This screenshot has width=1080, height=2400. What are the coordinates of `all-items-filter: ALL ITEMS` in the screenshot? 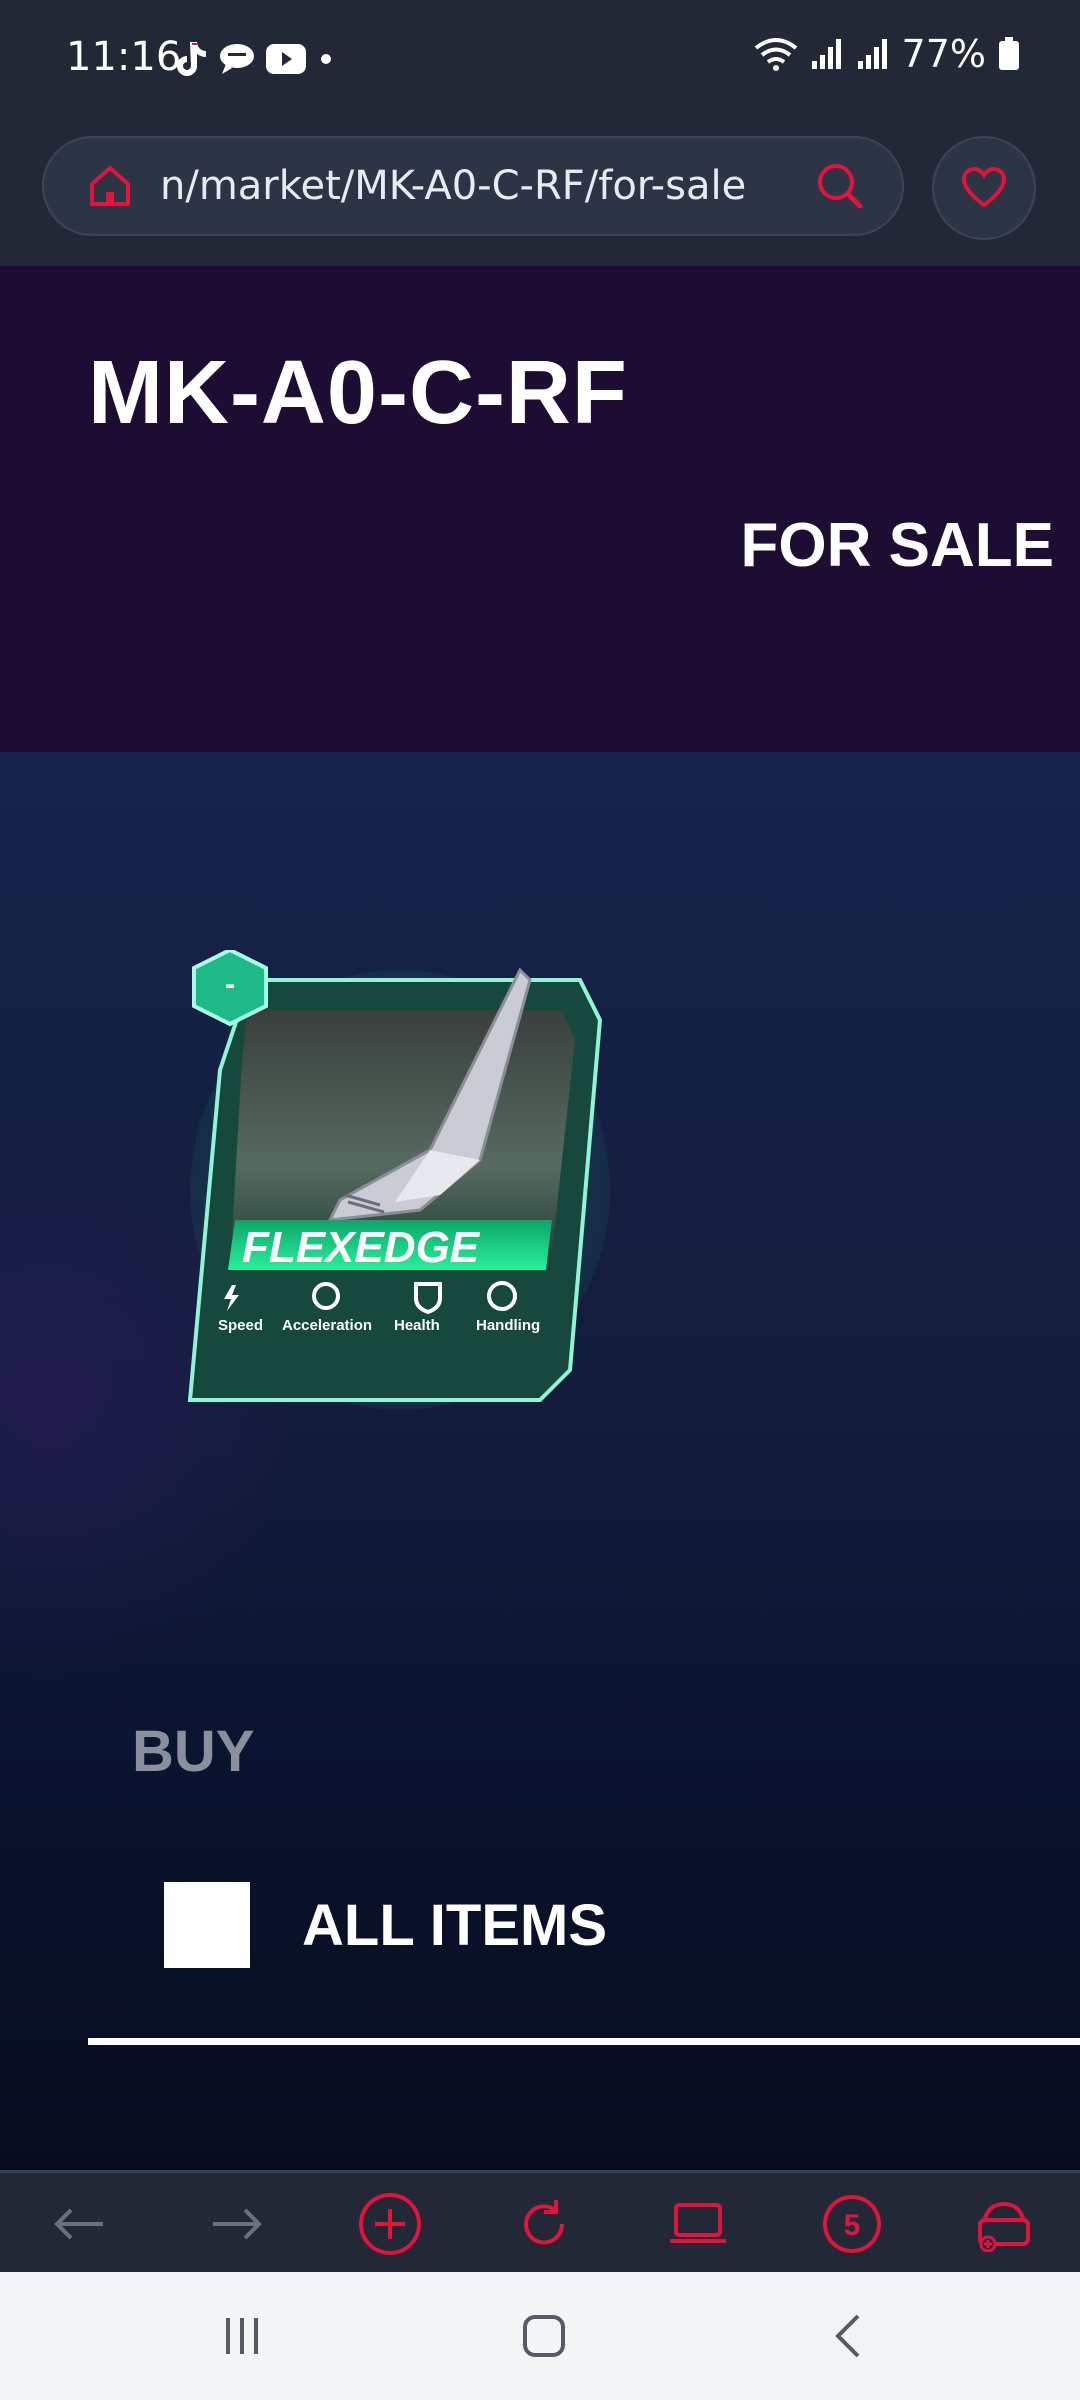 It's located at (385, 1925).